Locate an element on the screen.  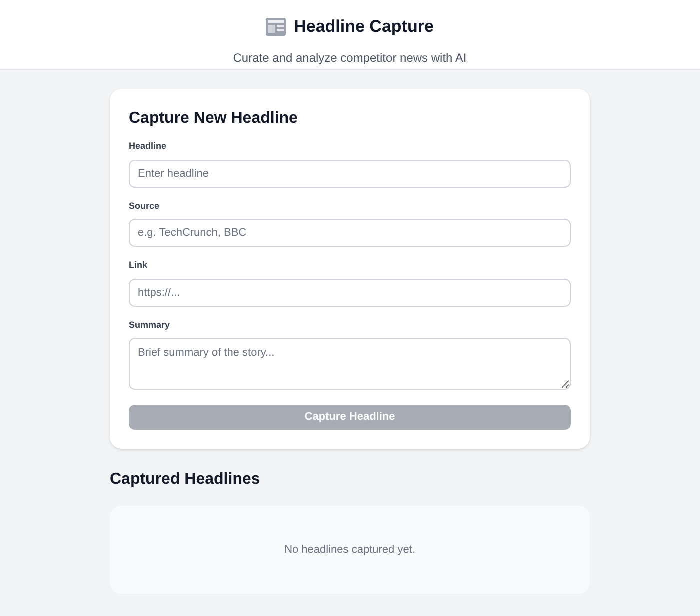
app-subtitle: Curate and analyze competitor news with AI is located at coordinates (350, 58).